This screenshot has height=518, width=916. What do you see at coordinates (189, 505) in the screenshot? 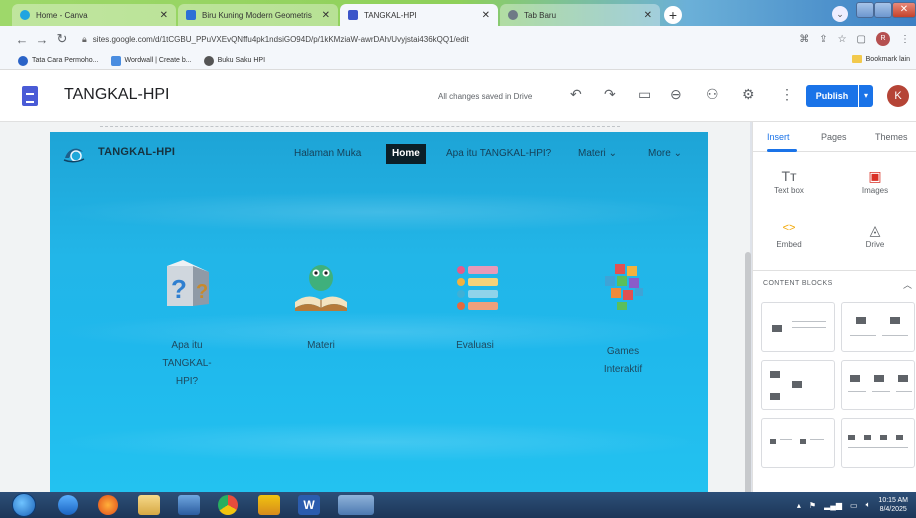
I see `media-player-icon` at bounding box center [189, 505].